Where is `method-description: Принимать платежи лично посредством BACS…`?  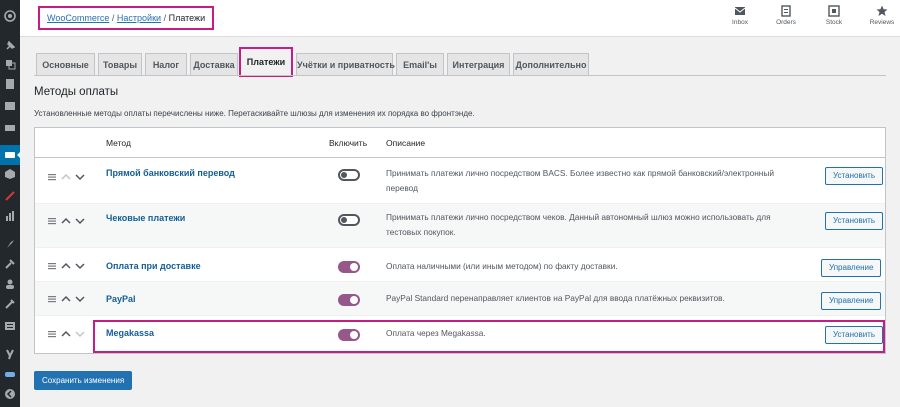
method-description: Принимать платежи лично посредством BACS… is located at coordinates (580, 180).